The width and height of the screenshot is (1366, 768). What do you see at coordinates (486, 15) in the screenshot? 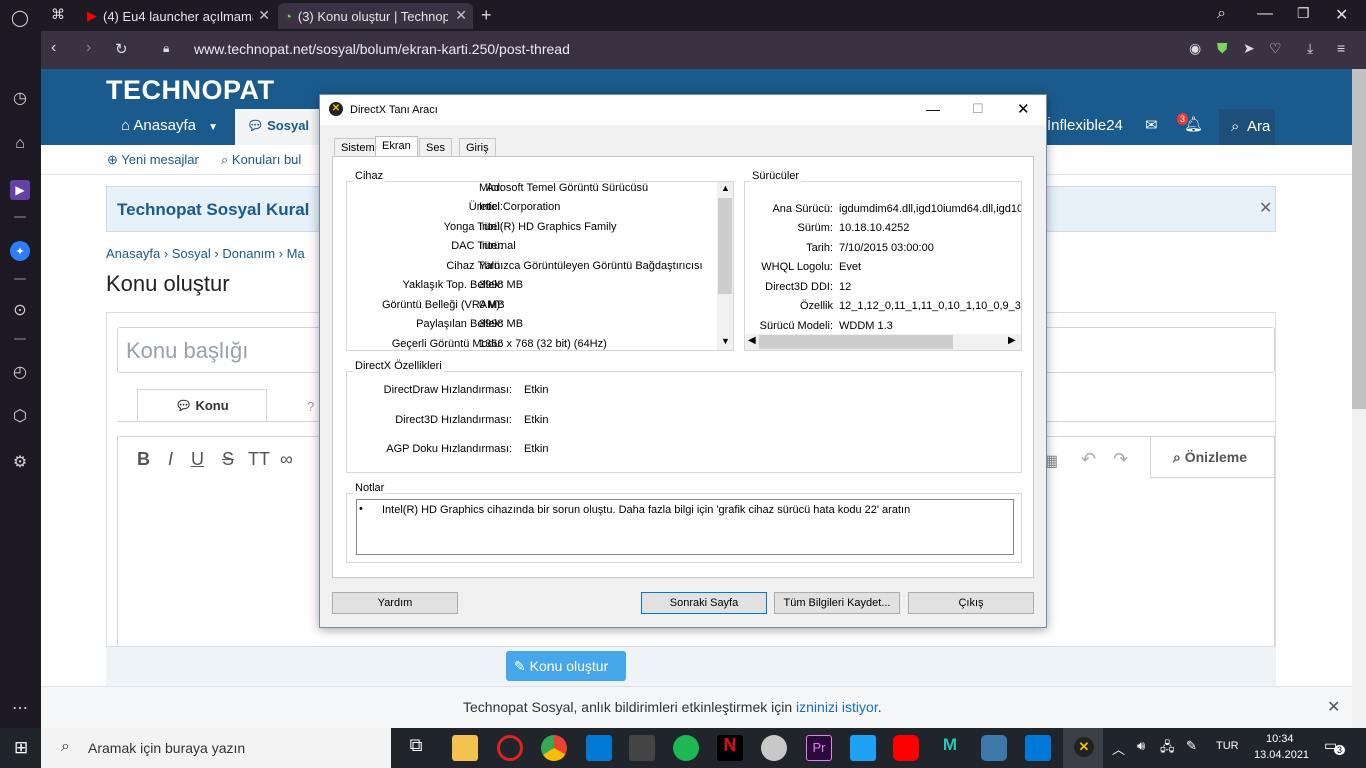
I see `new-tab-icon: +` at bounding box center [486, 15].